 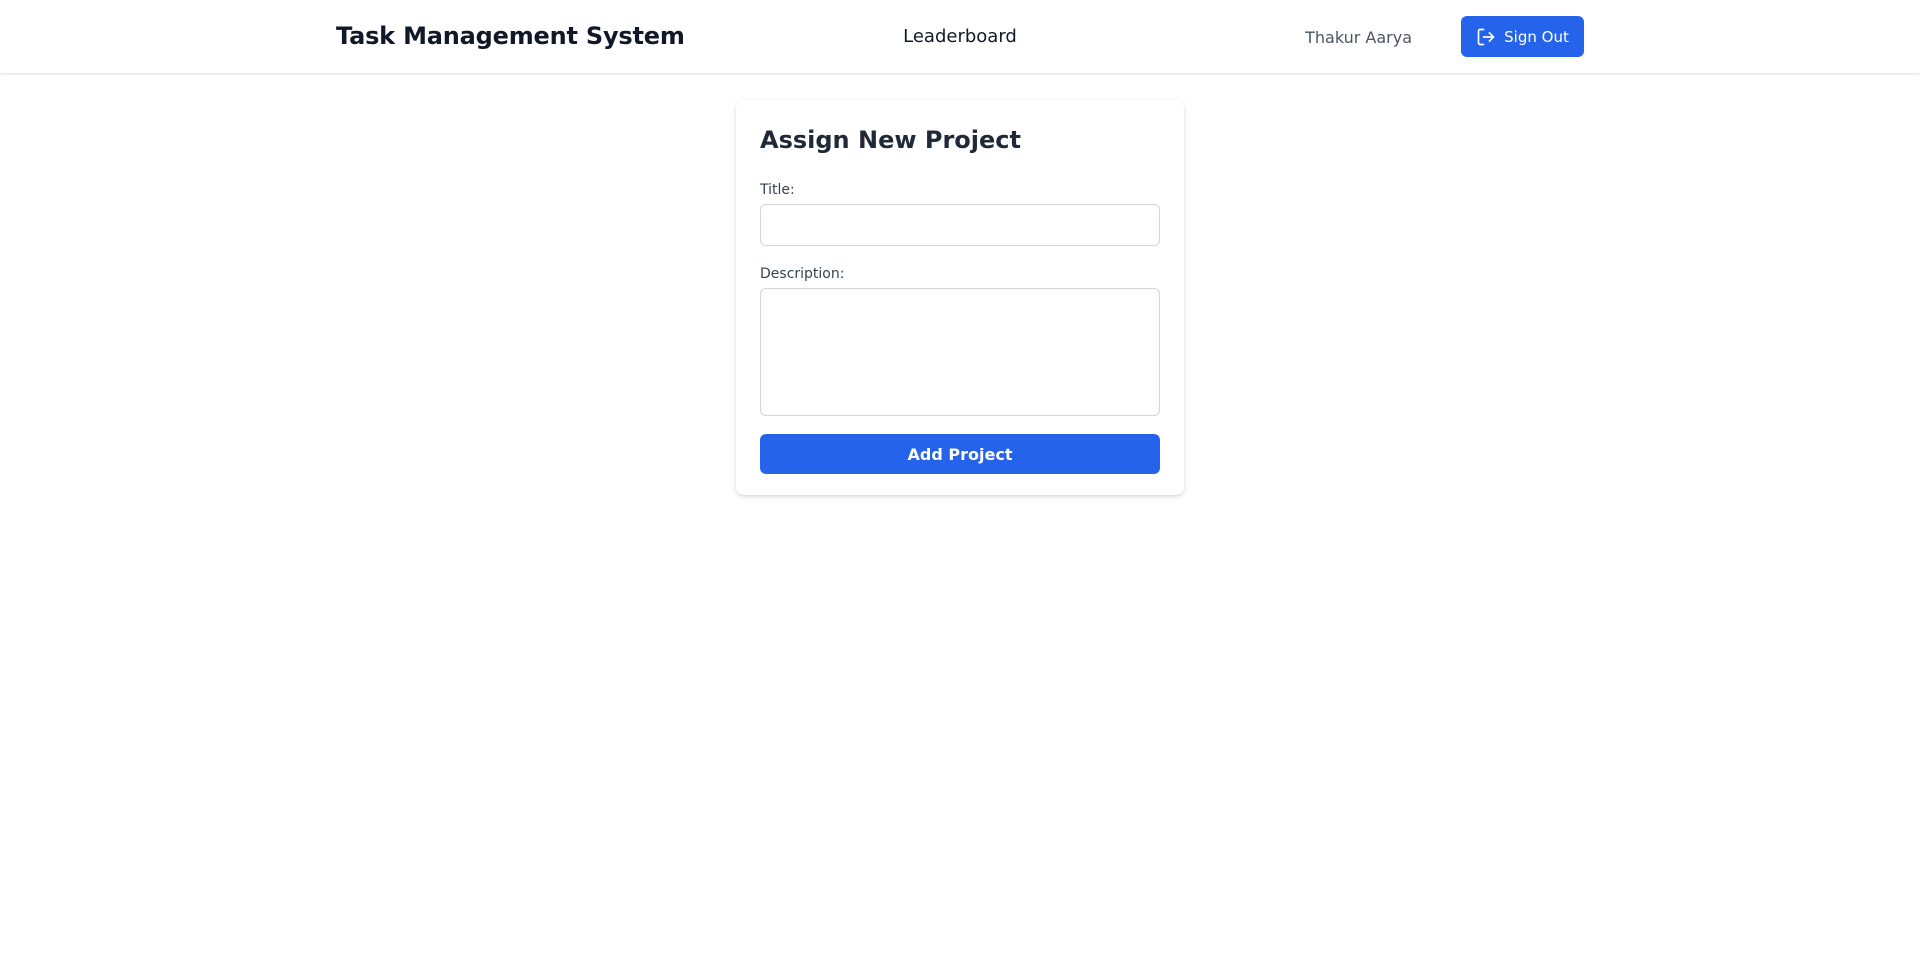 What do you see at coordinates (960, 454) in the screenshot?
I see `add-project-button: Add Project` at bounding box center [960, 454].